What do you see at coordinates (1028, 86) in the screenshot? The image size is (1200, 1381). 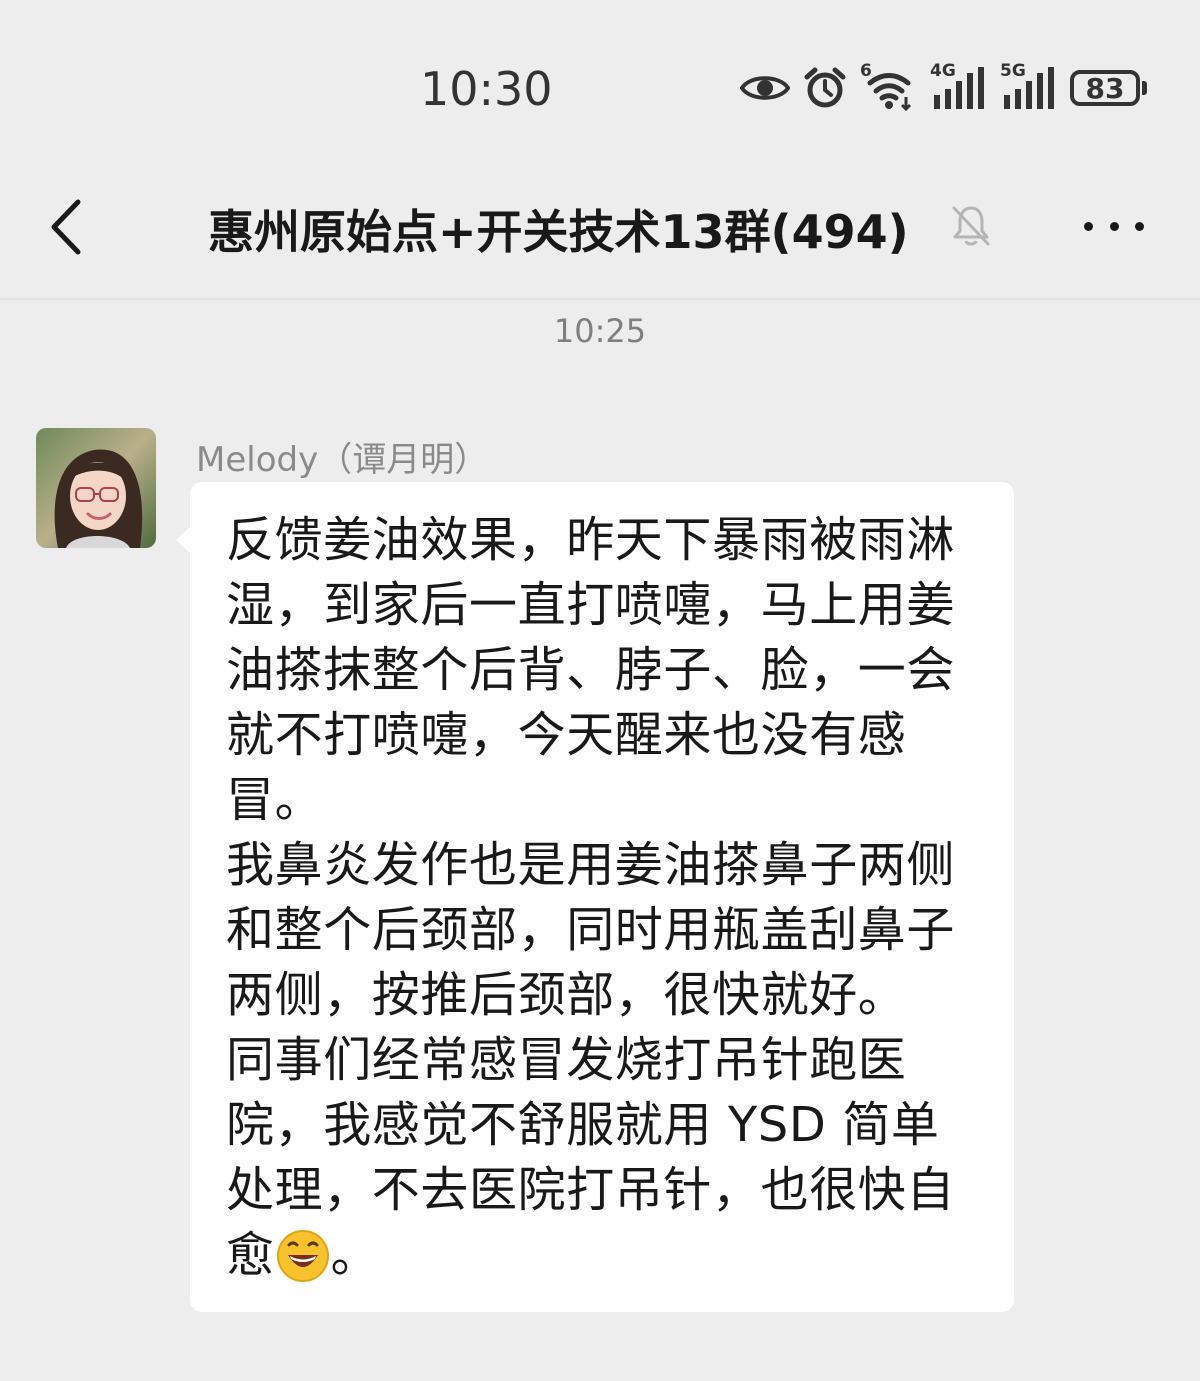 I see `signal-5g-icon: 5G` at bounding box center [1028, 86].